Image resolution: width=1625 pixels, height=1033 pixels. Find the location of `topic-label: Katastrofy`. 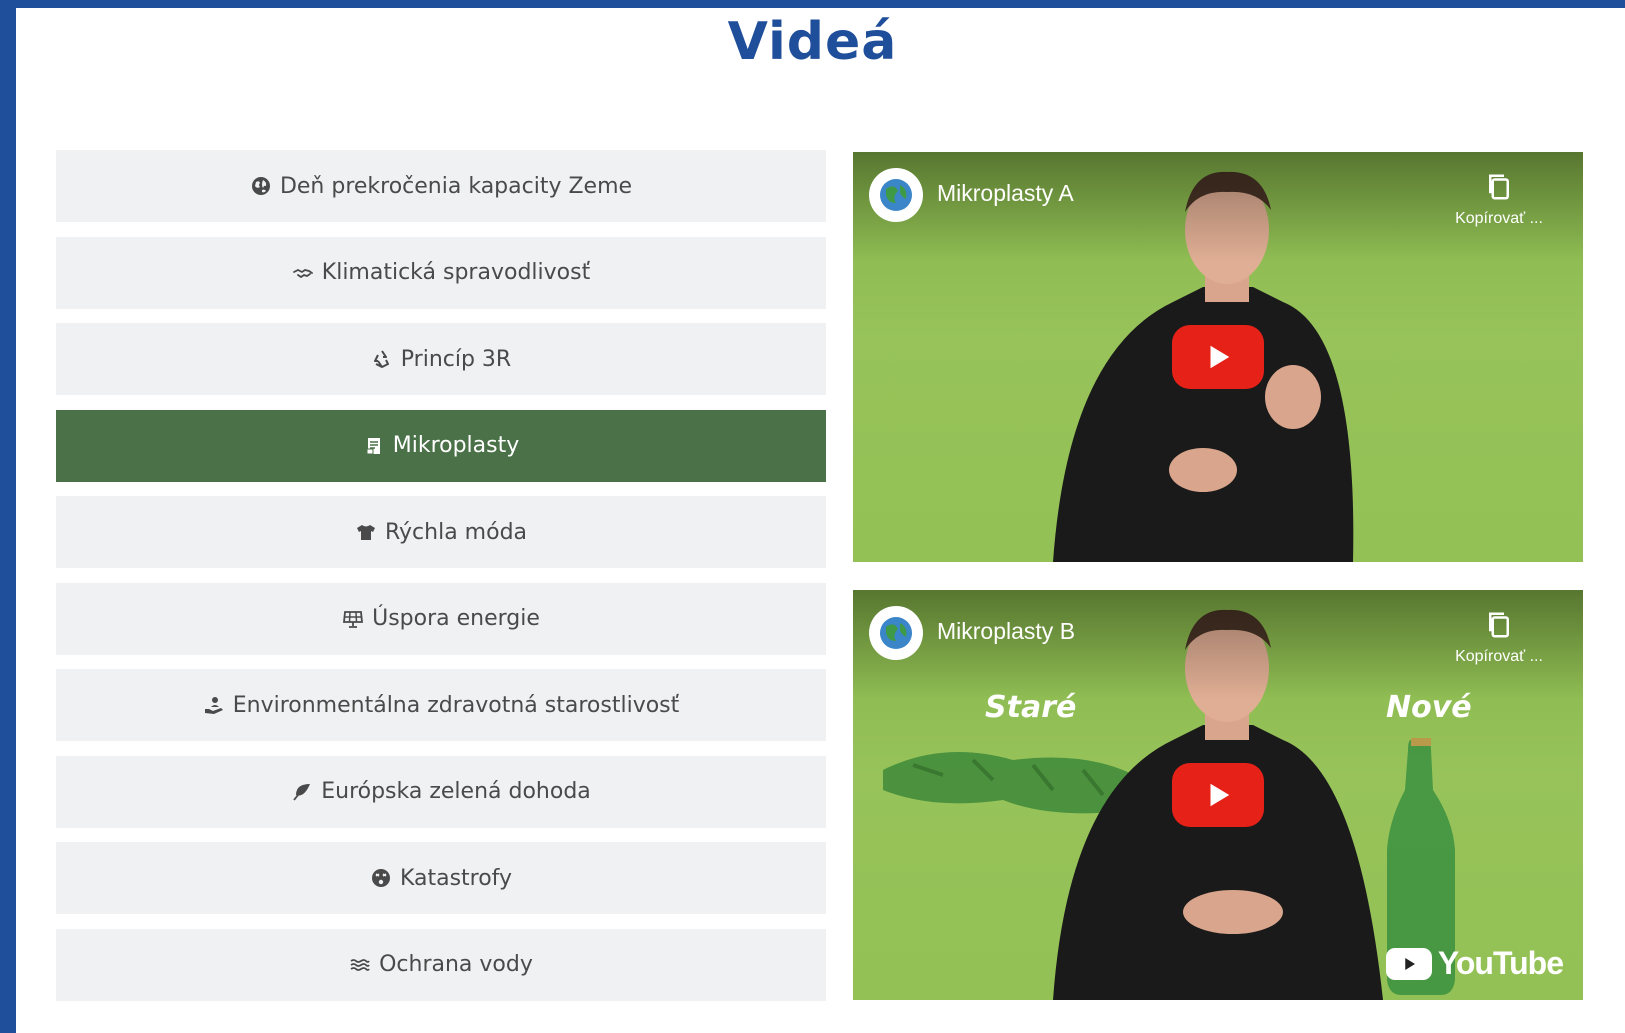

topic-label: Katastrofy is located at coordinates (456, 878).